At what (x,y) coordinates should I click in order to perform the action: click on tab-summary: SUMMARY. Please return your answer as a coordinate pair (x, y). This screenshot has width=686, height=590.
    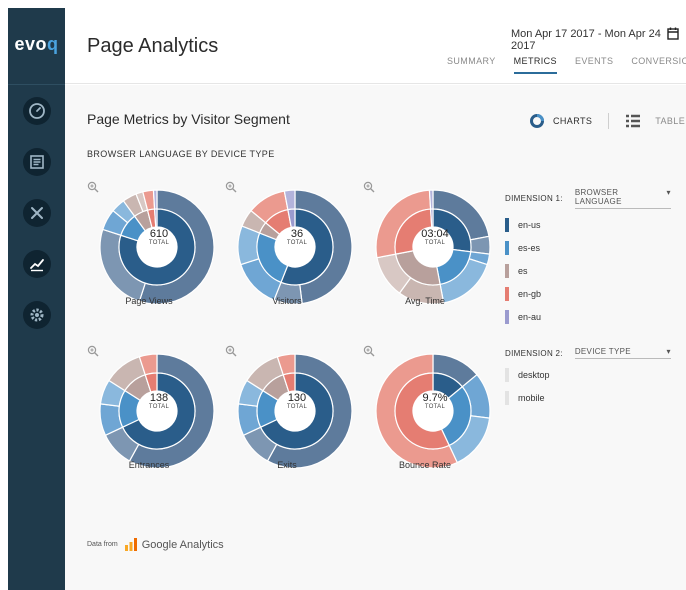
    Looking at the image, I should click on (471, 65).